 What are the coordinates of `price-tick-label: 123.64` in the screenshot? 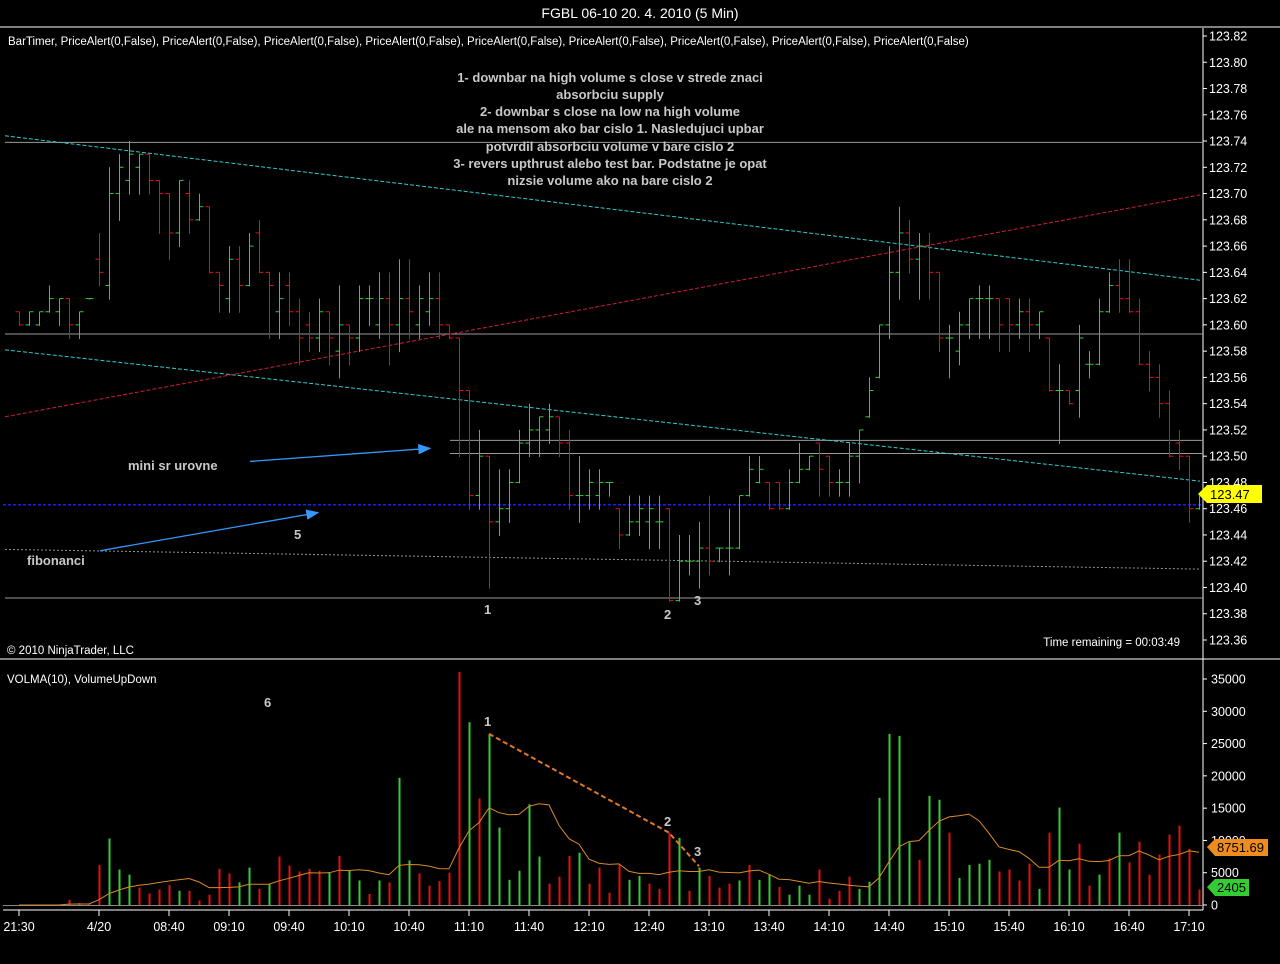 It's located at (1228, 273).